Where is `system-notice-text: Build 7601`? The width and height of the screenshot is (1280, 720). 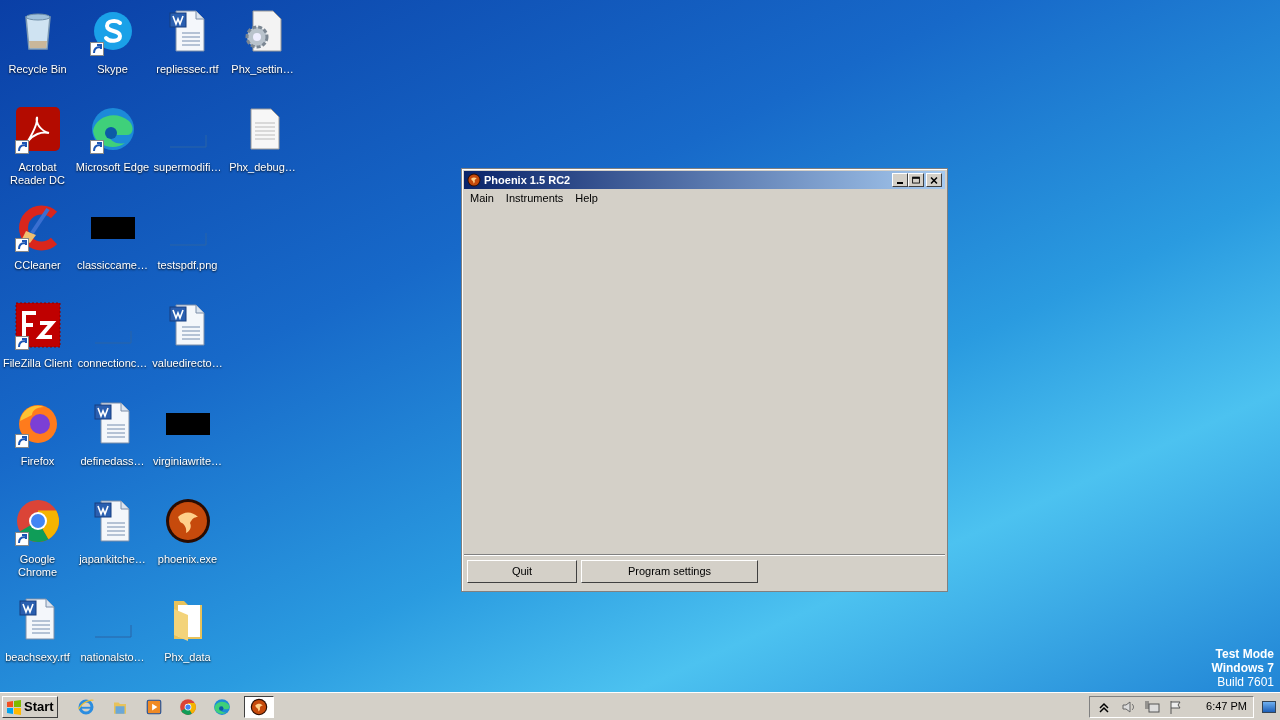
system-notice-text: Build 7601 is located at coordinates (1245, 682).